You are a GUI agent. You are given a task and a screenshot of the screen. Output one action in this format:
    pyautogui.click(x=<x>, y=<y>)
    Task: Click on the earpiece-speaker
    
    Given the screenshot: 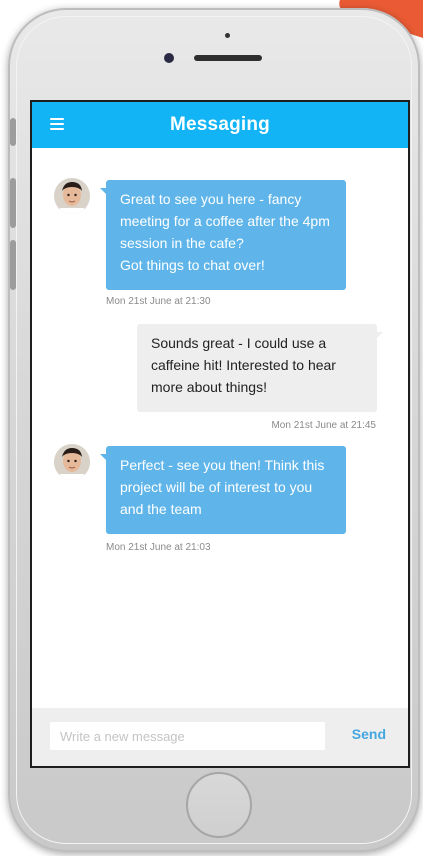 What is the action you would take?
    pyautogui.click(x=228, y=58)
    